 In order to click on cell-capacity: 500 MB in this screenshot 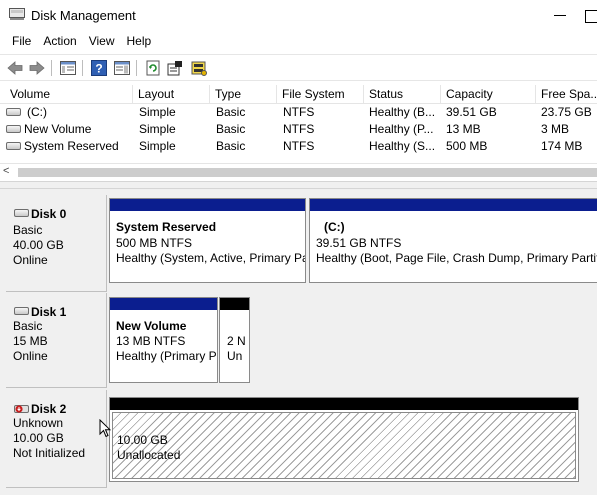, I will do `click(467, 146)`.